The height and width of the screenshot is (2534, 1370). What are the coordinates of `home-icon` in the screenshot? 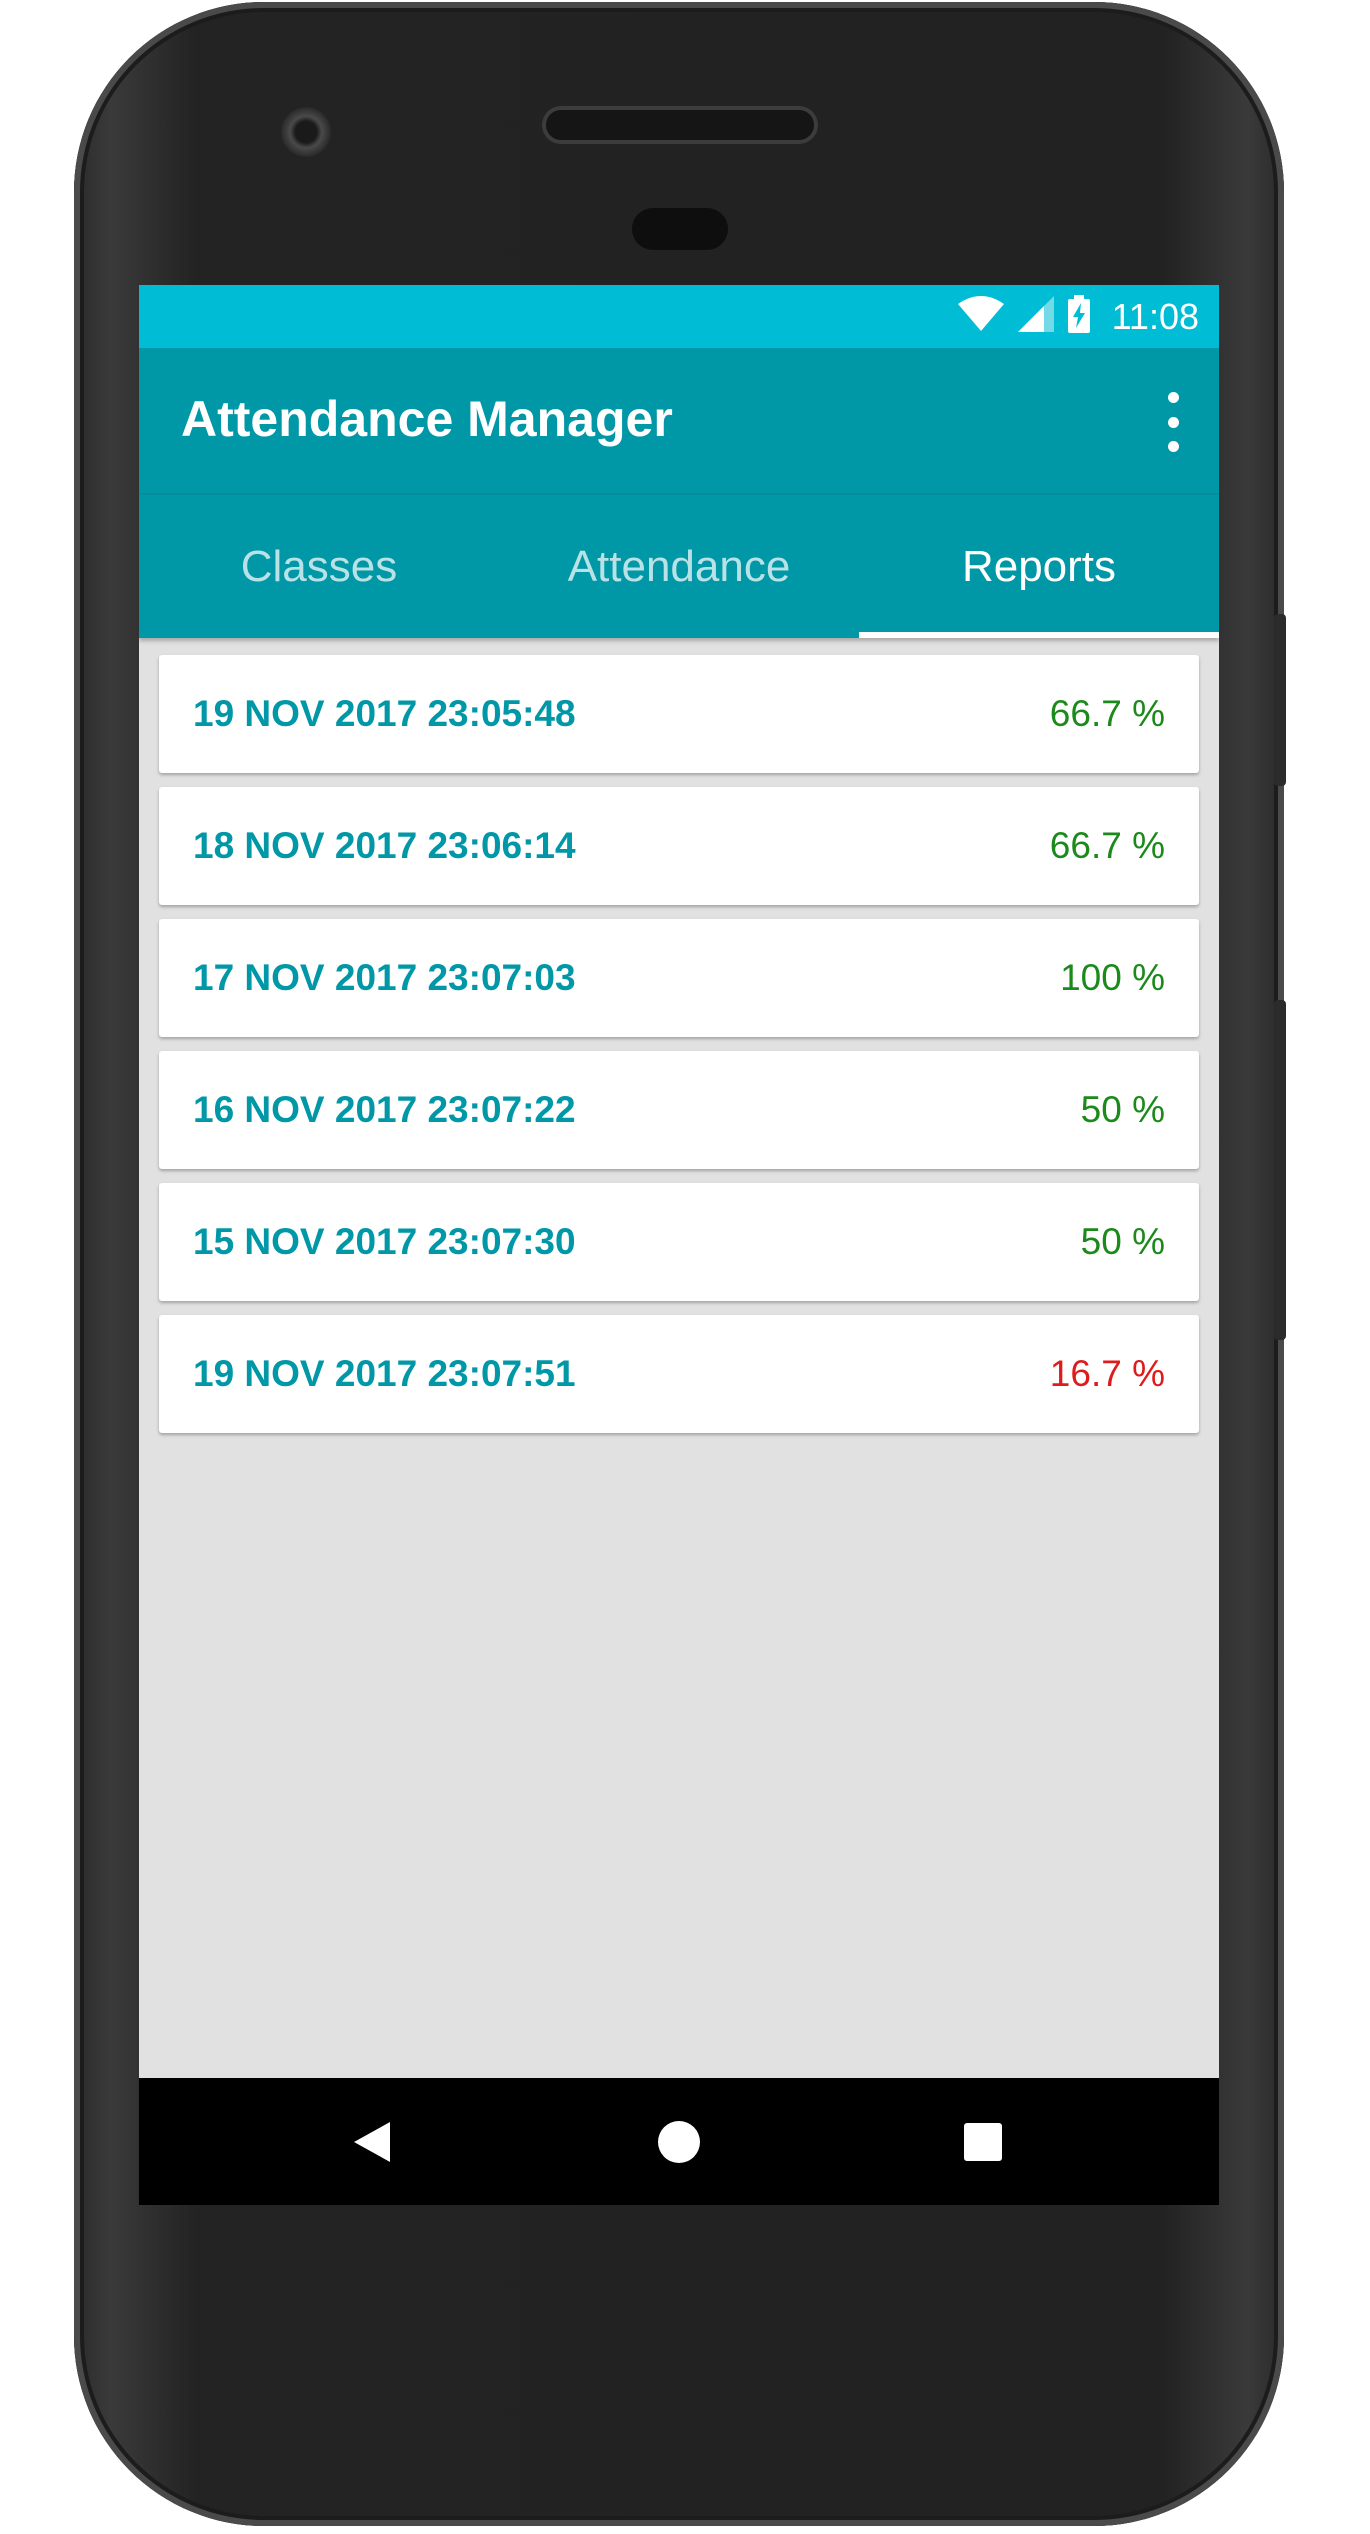 It's located at (679, 2141).